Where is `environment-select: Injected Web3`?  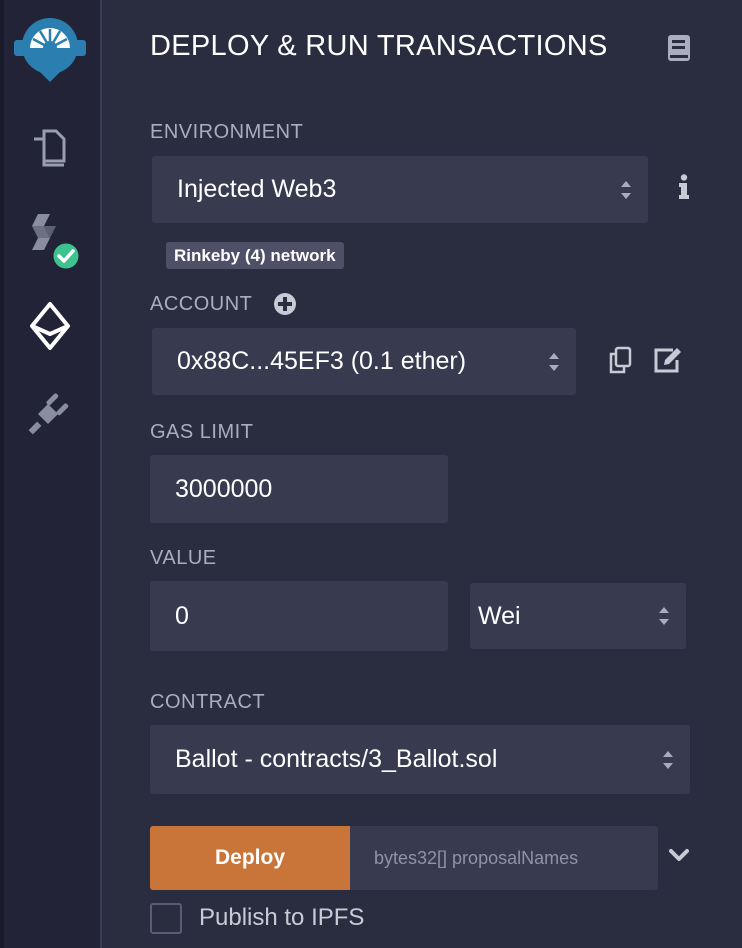 environment-select: Injected Web3 is located at coordinates (400, 189).